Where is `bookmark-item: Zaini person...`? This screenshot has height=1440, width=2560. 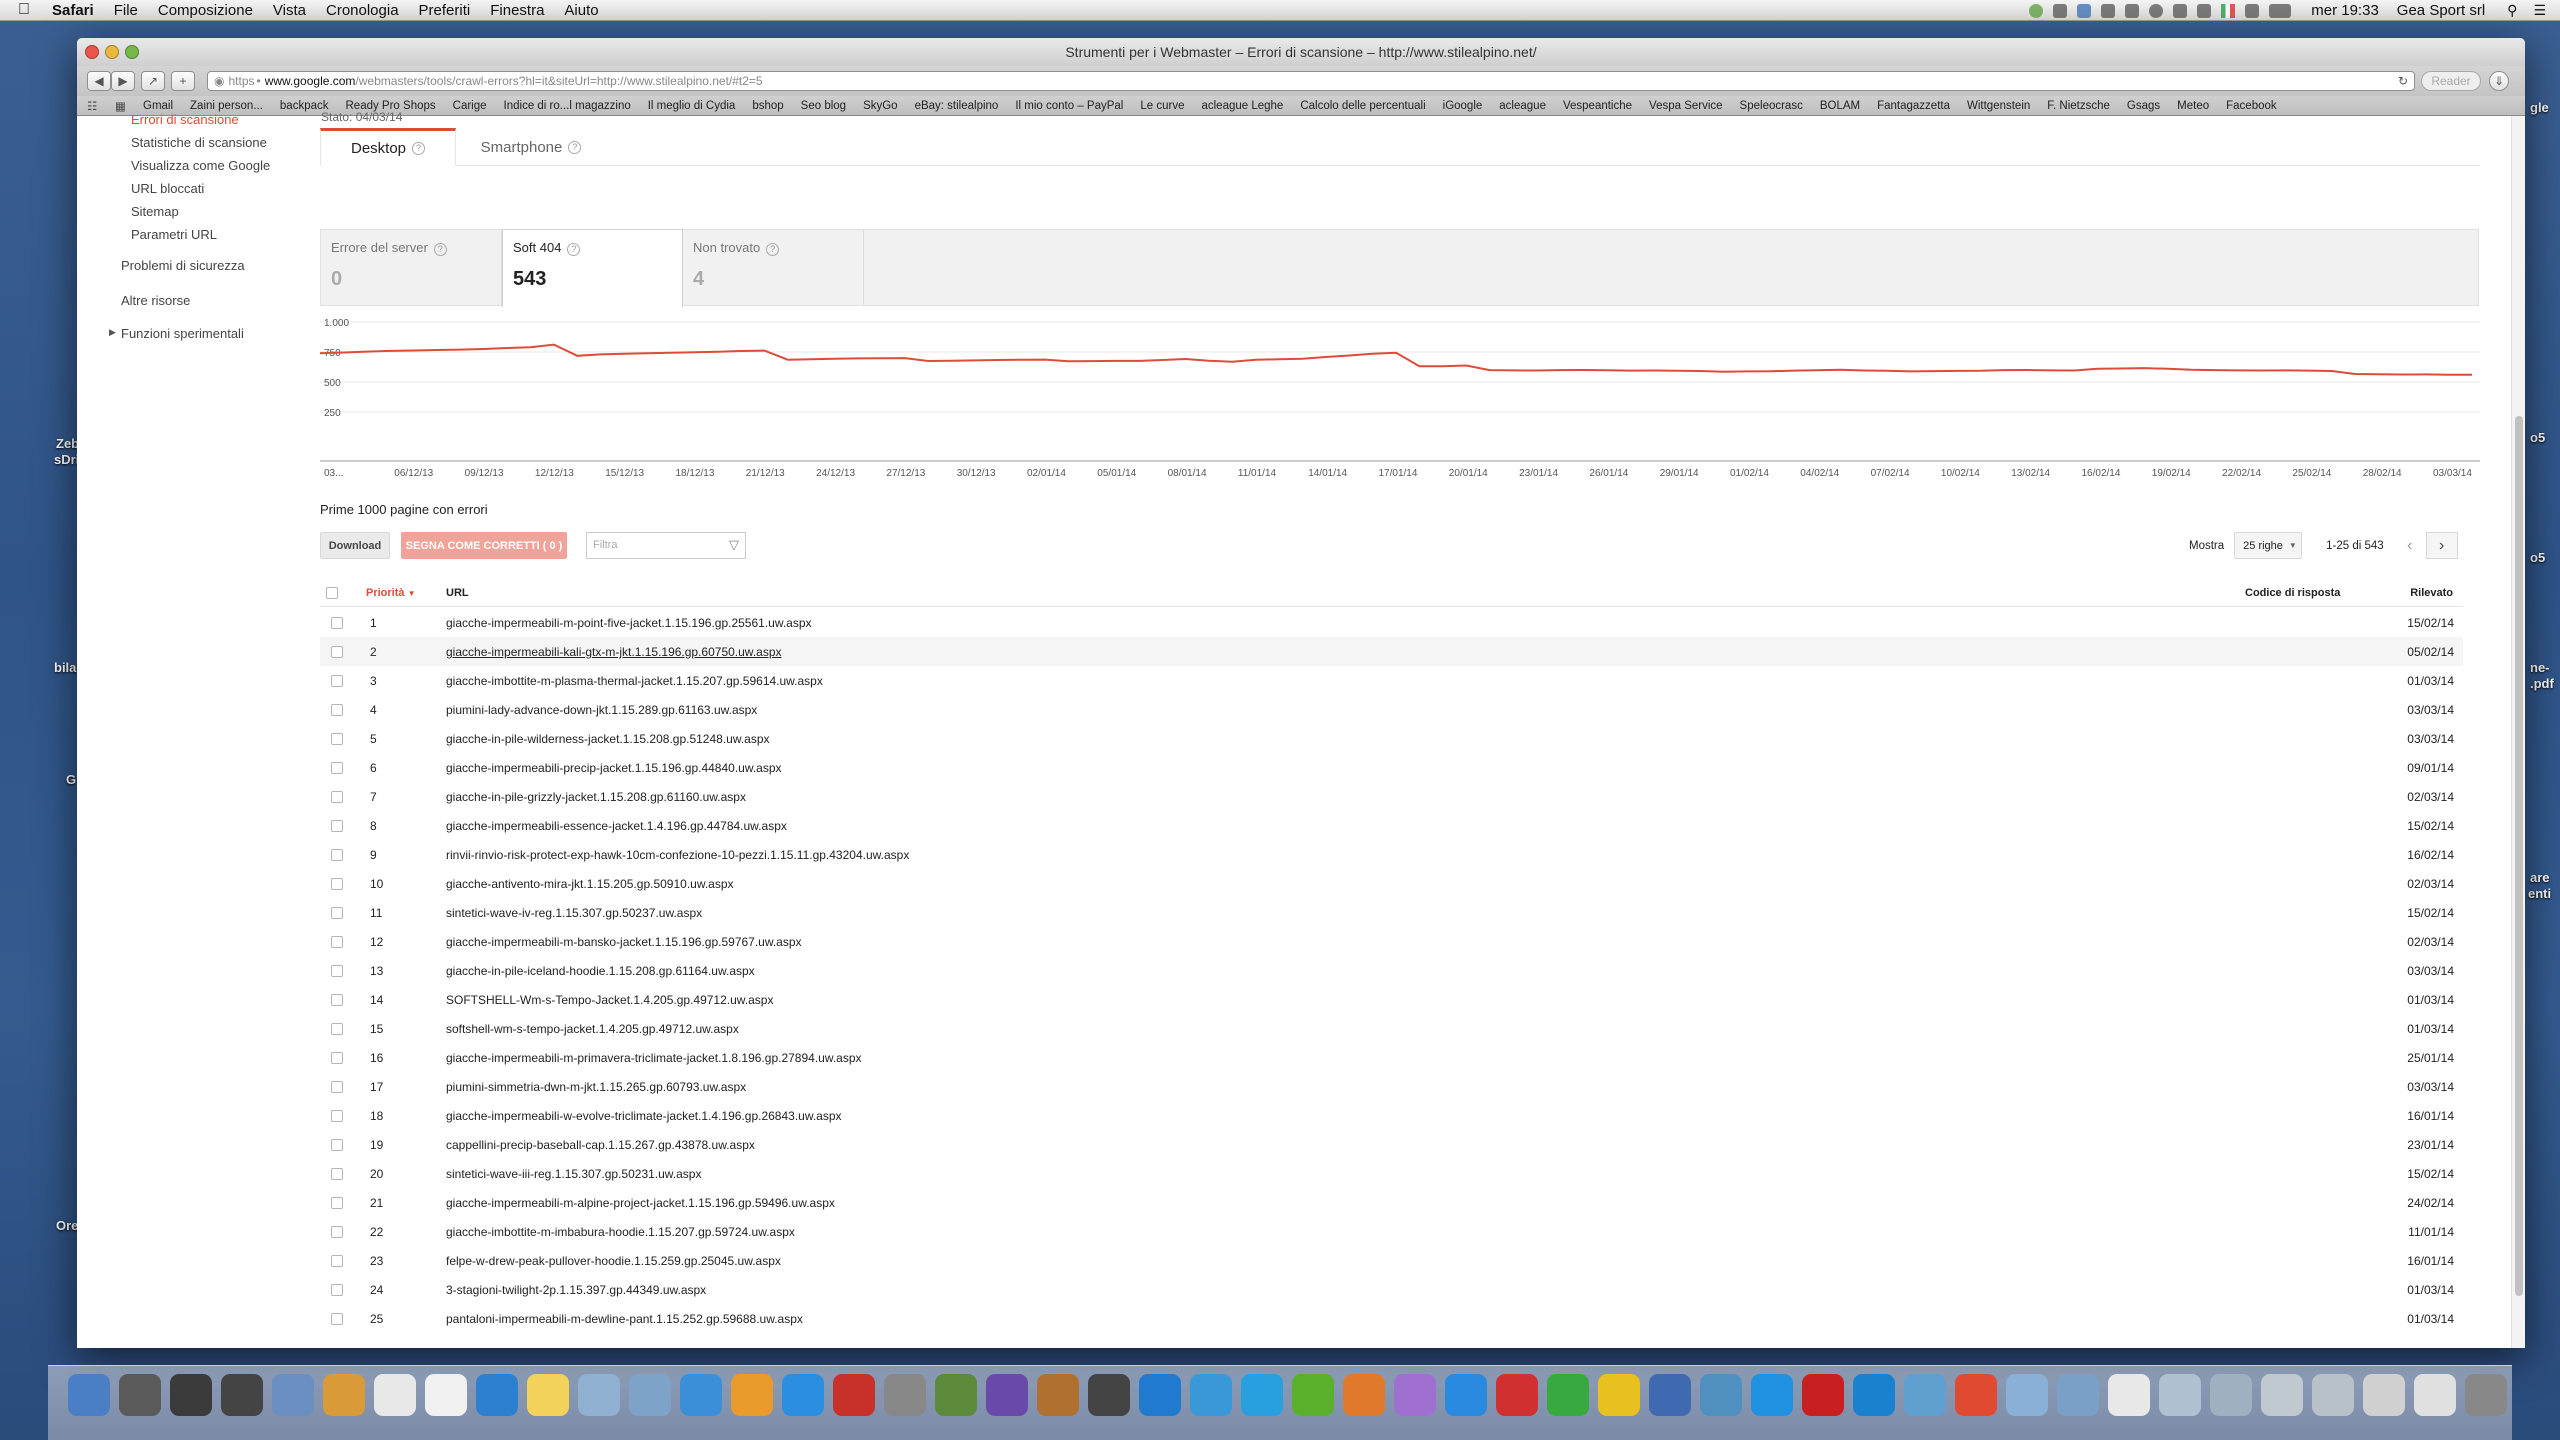
bookmark-item: Zaini person... is located at coordinates (226, 106).